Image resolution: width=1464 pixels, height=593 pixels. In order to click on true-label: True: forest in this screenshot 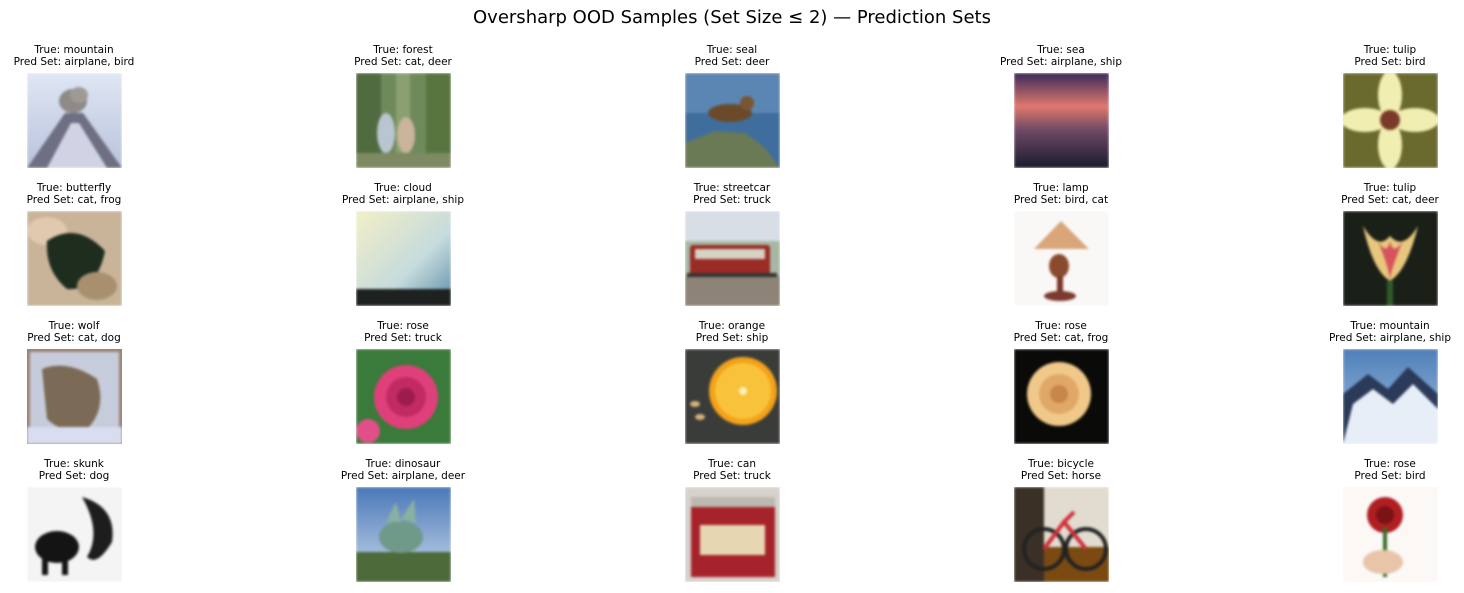, I will do `click(403, 50)`.